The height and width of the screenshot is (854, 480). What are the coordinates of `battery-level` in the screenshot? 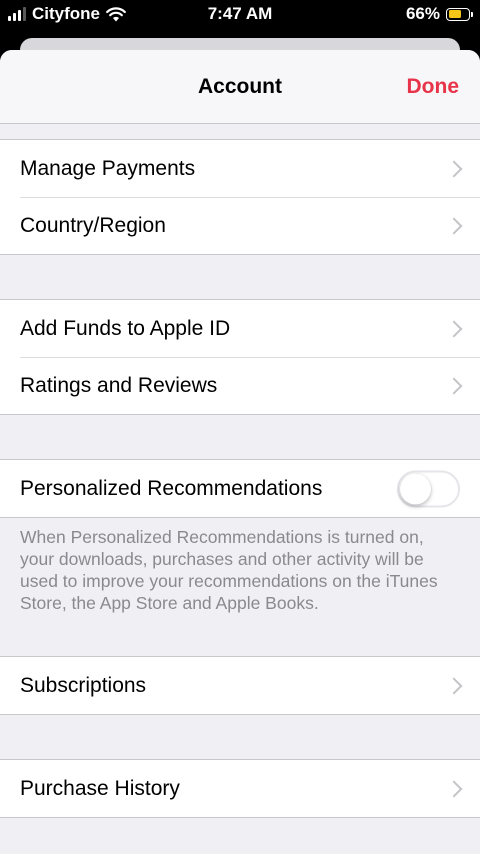 It's located at (455, 14).